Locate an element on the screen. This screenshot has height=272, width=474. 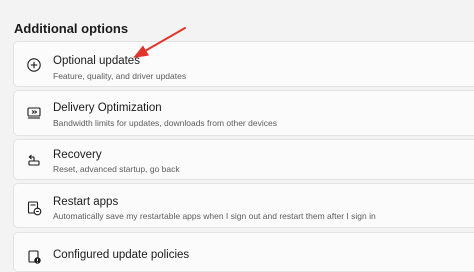
option-subtitle: Reset, advanced startup, go back is located at coordinates (116, 169).